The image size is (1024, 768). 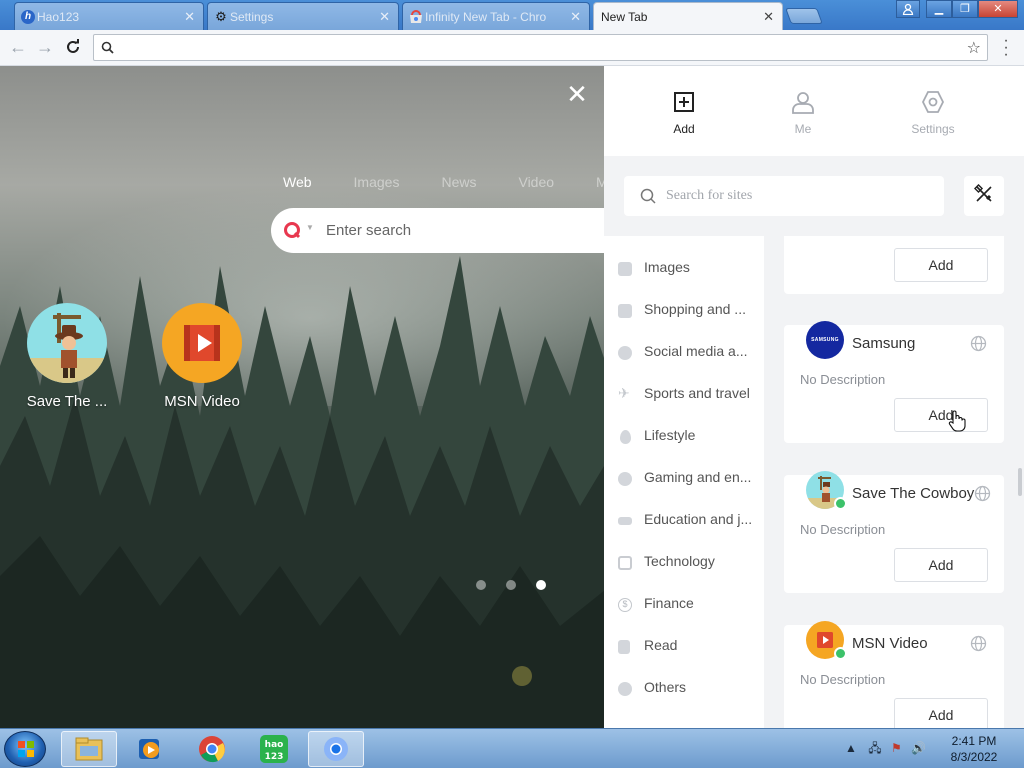 What do you see at coordinates (894, 532) in the screenshot?
I see `site-card-save-the-cowboy: Save The Cowboy No Description Add` at bounding box center [894, 532].